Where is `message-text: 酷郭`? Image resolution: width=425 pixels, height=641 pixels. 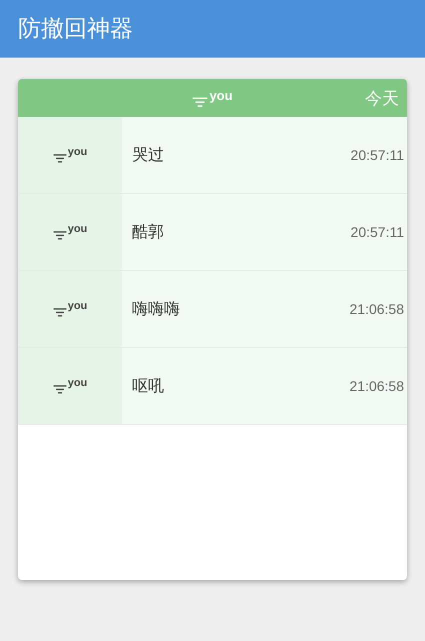 message-text: 酷郭 is located at coordinates (148, 232).